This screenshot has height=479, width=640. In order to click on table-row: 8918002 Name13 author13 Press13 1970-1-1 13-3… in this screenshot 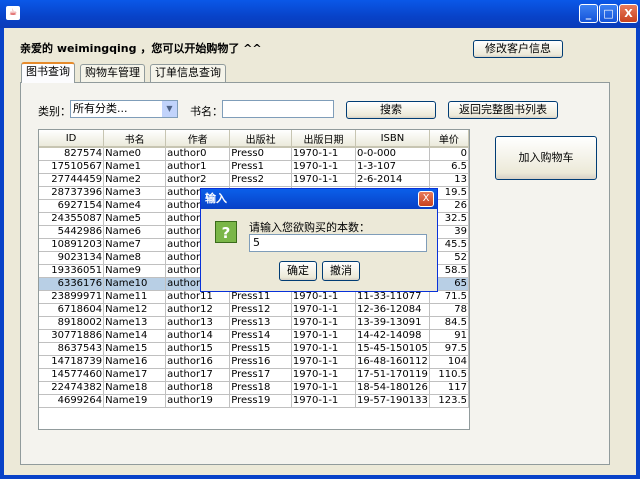, I will do `click(254, 323)`.